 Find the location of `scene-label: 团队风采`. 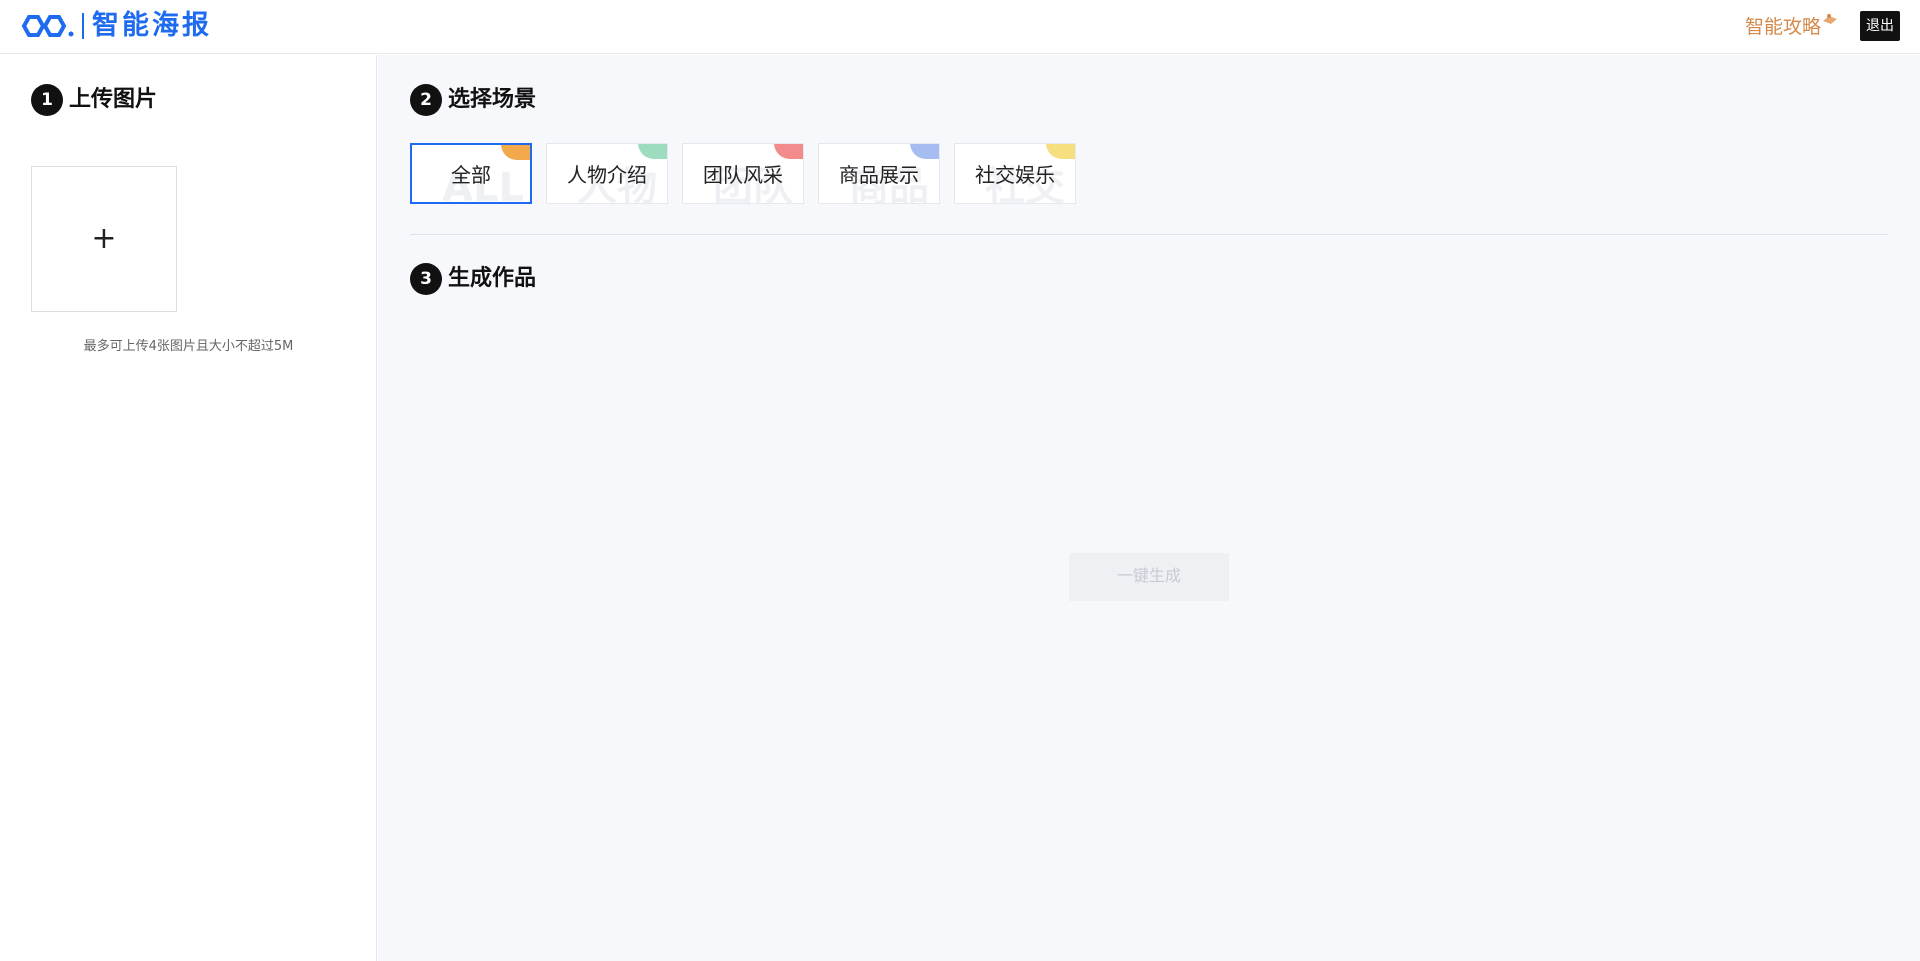

scene-label: 团队风采 is located at coordinates (743, 175).